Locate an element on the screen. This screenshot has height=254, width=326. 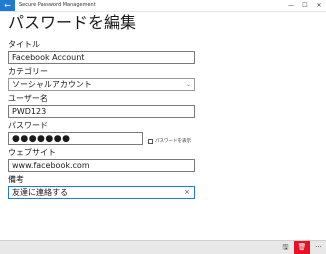
close-button: ✕ is located at coordinates (319, 5).